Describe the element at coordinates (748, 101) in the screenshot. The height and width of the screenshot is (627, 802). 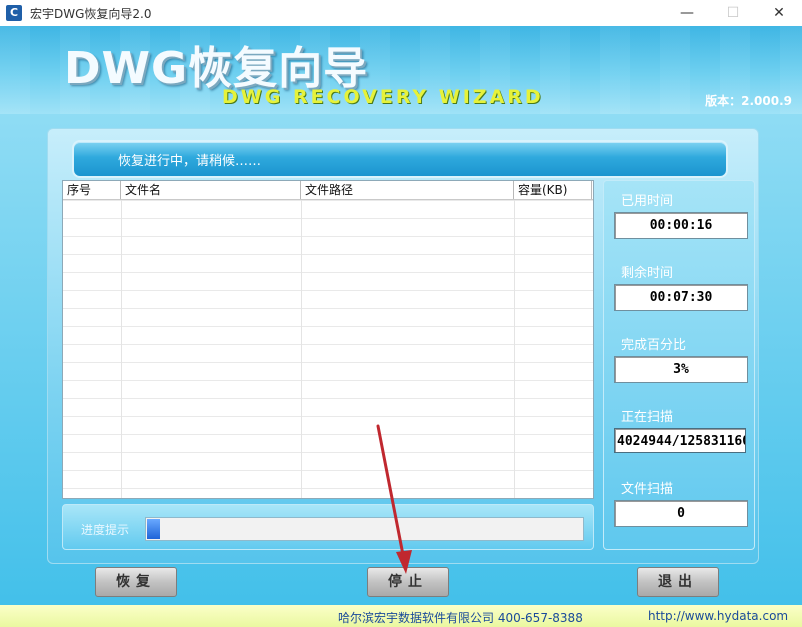
I see `version-label: 版本：2.000.9` at that location.